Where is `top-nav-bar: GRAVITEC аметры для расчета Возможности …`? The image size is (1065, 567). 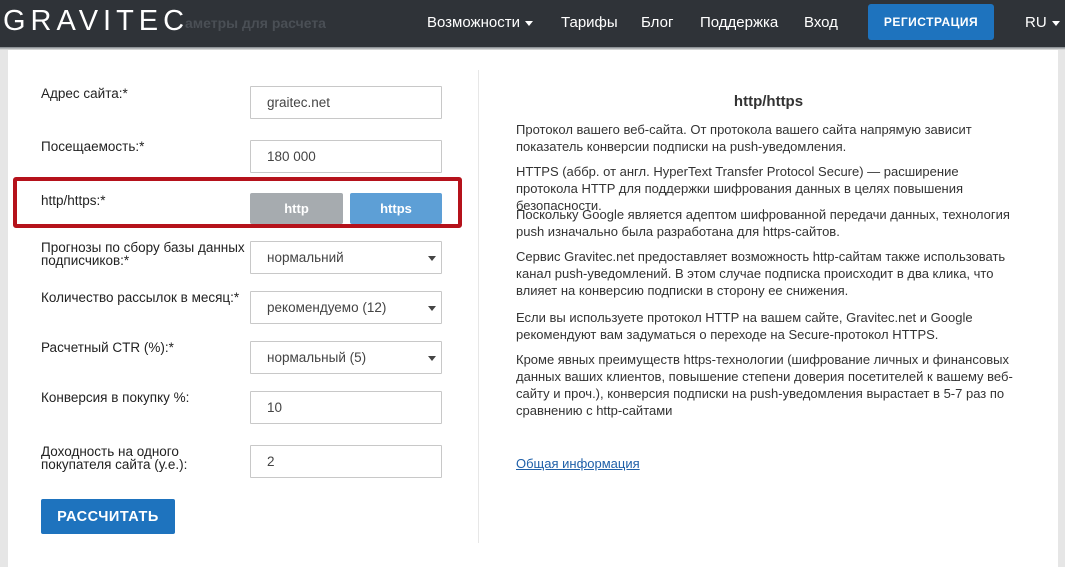
top-nav-bar: GRAVITEC аметры для расчета Возможности … is located at coordinates (532, 23).